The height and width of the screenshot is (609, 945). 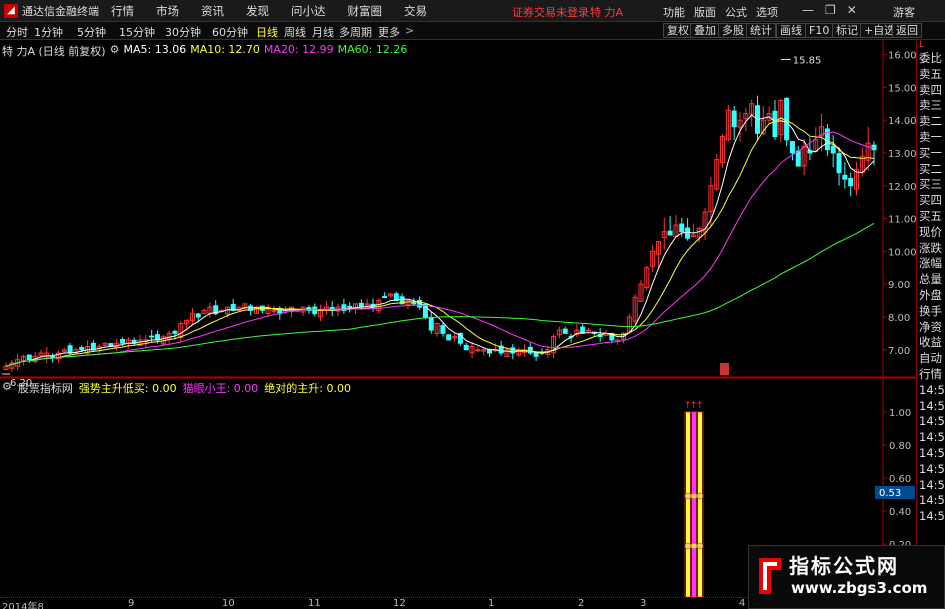 What do you see at coordinates (931, 296) in the screenshot?
I see `side-item: 外盘` at bounding box center [931, 296].